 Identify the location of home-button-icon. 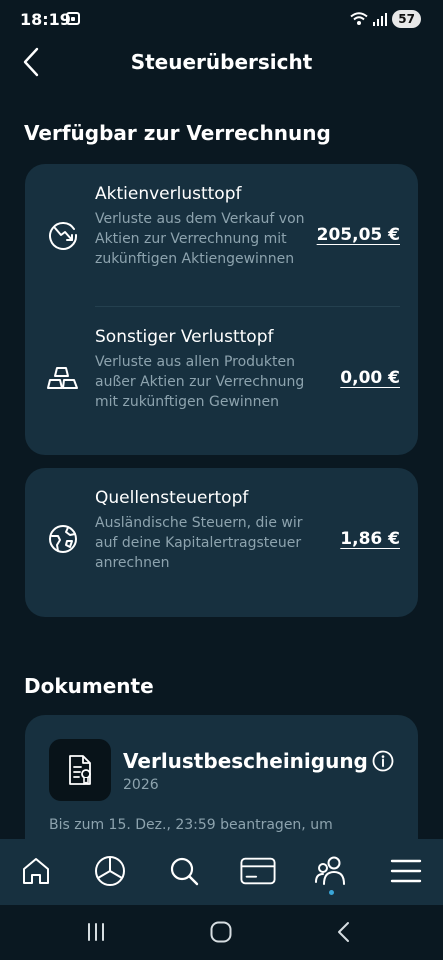
(221, 932).